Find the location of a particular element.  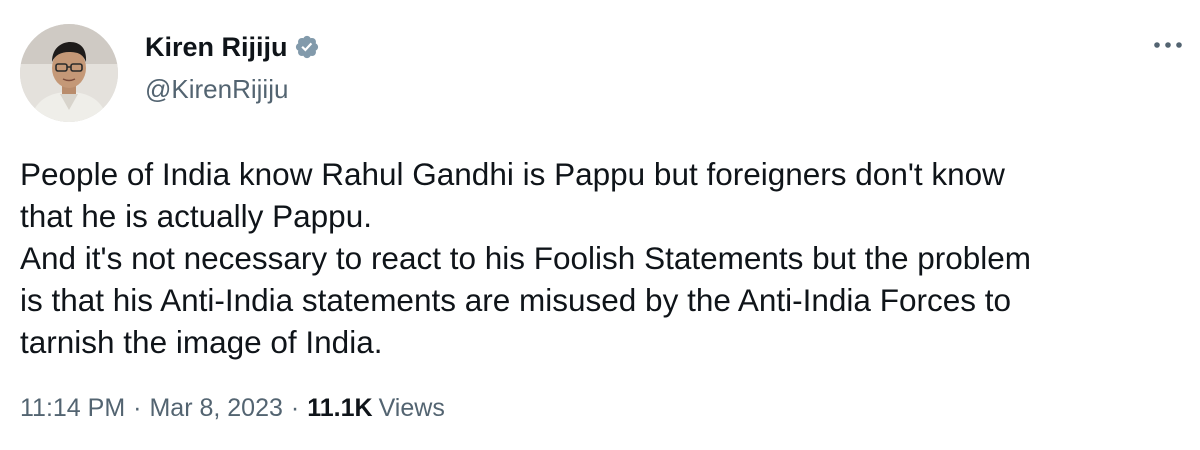

tweet-time: 11:14 PM is located at coordinates (72, 408).